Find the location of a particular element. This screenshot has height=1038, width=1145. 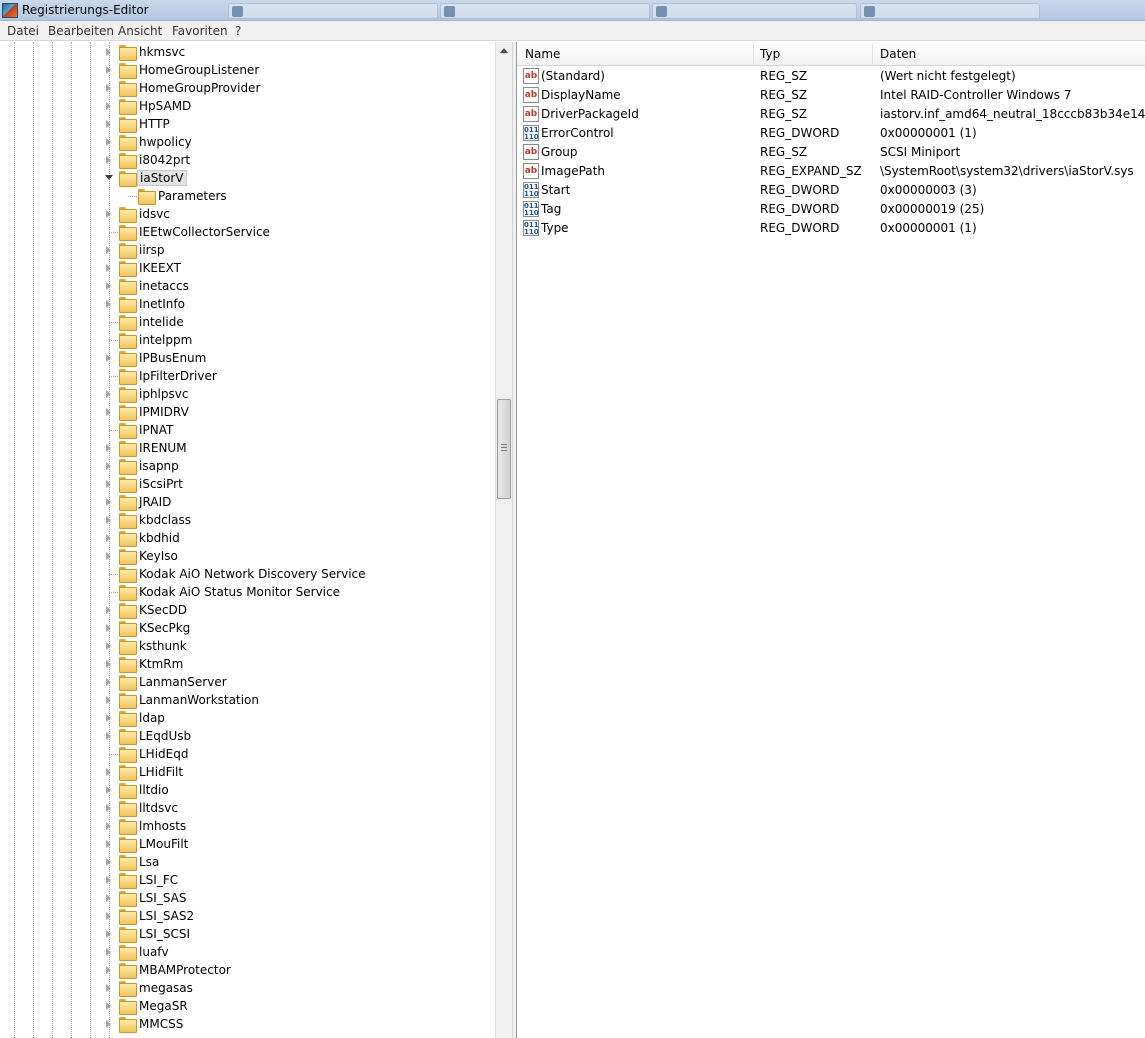

tree-item: MMCSS is located at coordinates (247, 1024).